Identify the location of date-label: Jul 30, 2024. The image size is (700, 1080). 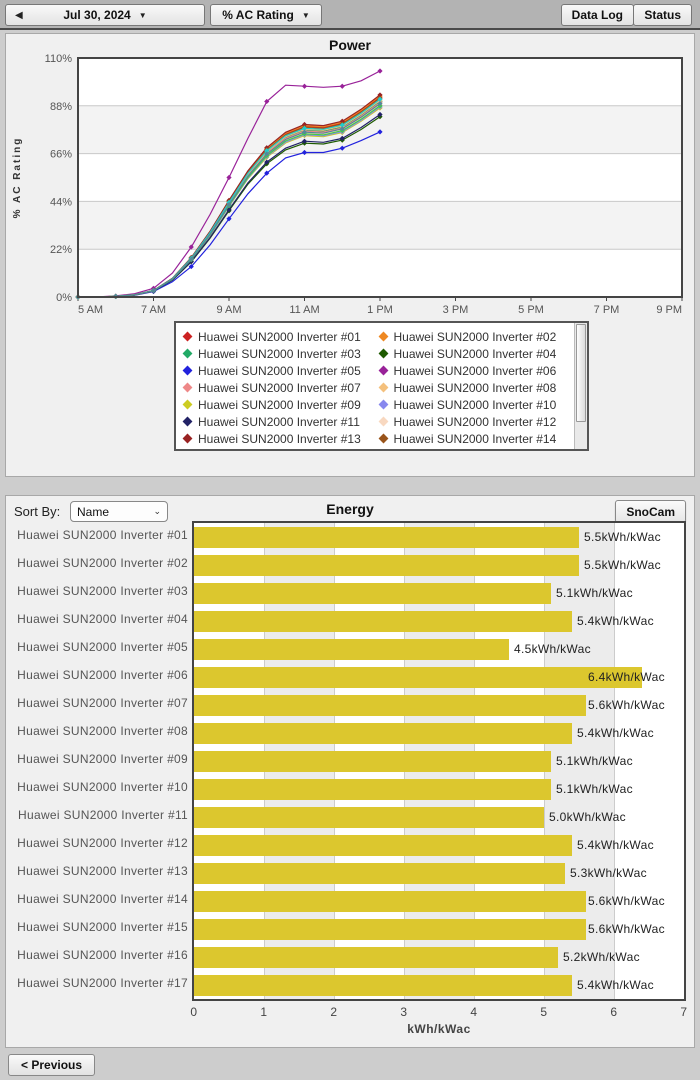
(97, 15).